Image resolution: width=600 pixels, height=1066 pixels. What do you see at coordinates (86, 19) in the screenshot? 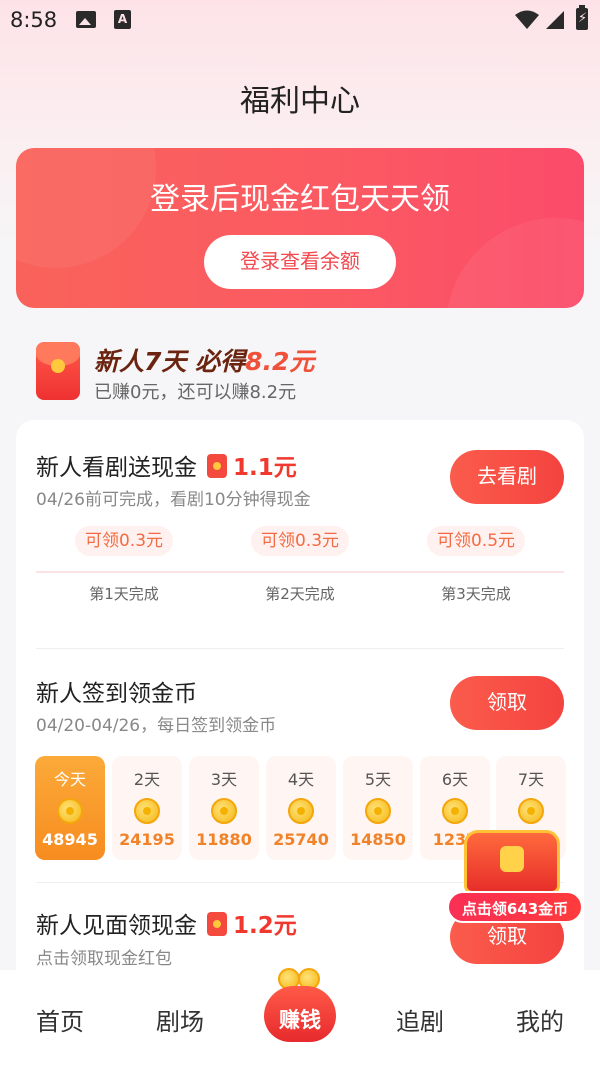
I see `image-notification-icon` at bounding box center [86, 19].